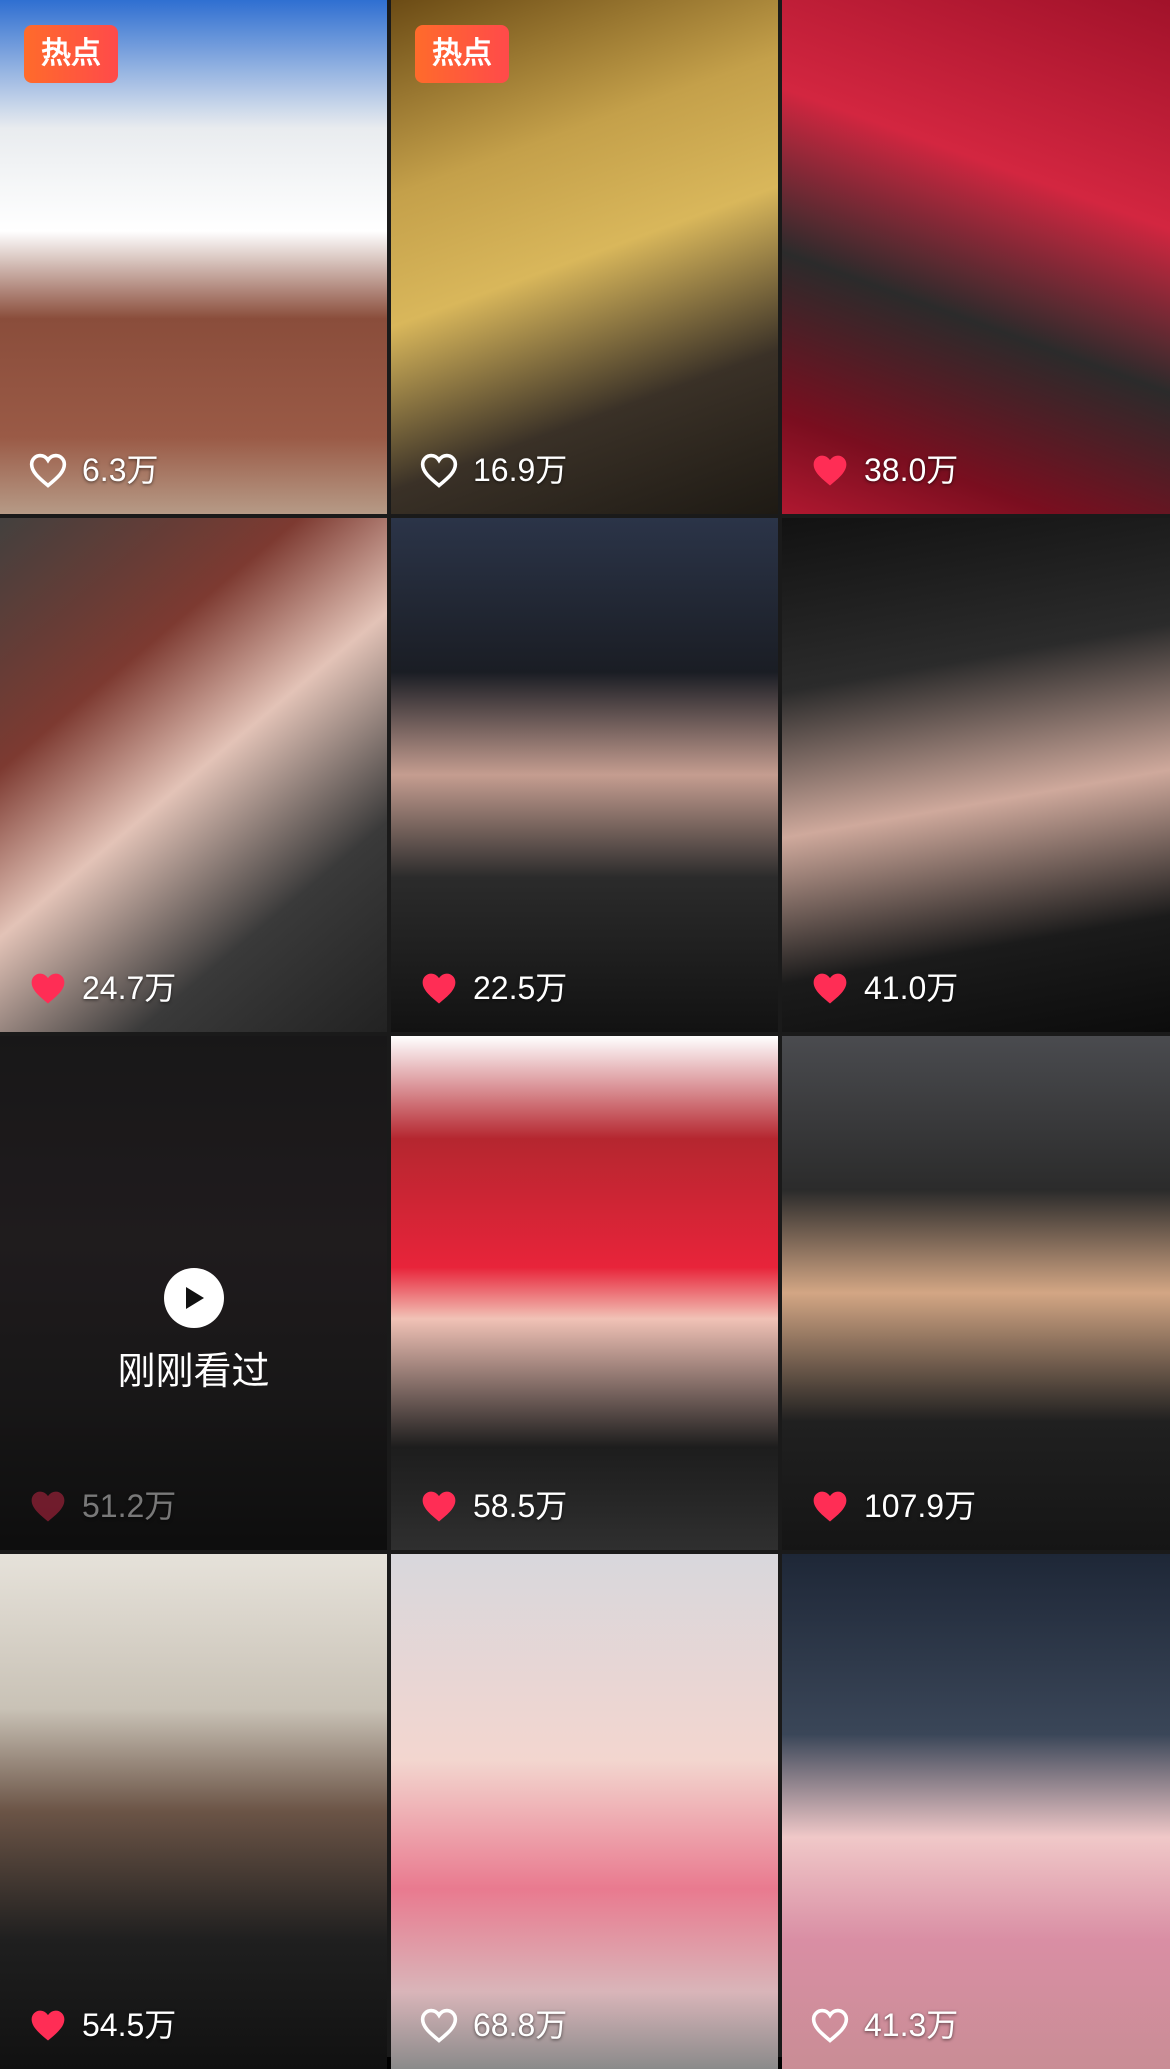 The width and height of the screenshot is (1170, 2069). I want to click on like-count-row: 58.5万, so click(493, 1506).